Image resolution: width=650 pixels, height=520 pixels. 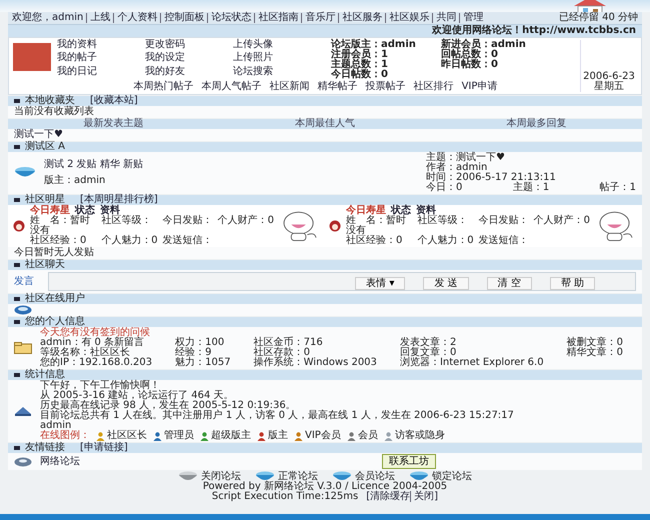 What do you see at coordinates (137, 396) in the screenshot?
I see `stats-line: 从 2005-3-16 建站，论坛运行了 464 天。` at bounding box center [137, 396].